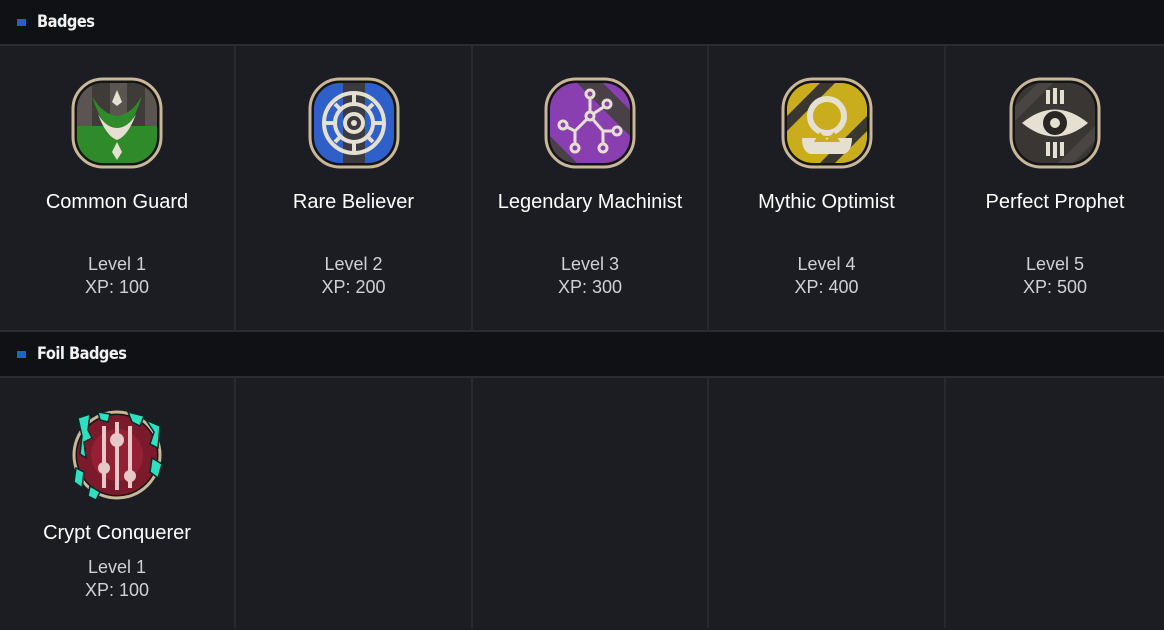 The width and height of the screenshot is (1164, 630). Describe the element at coordinates (582, 23) in the screenshot. I see `badges-section-header: Badges` at that location.